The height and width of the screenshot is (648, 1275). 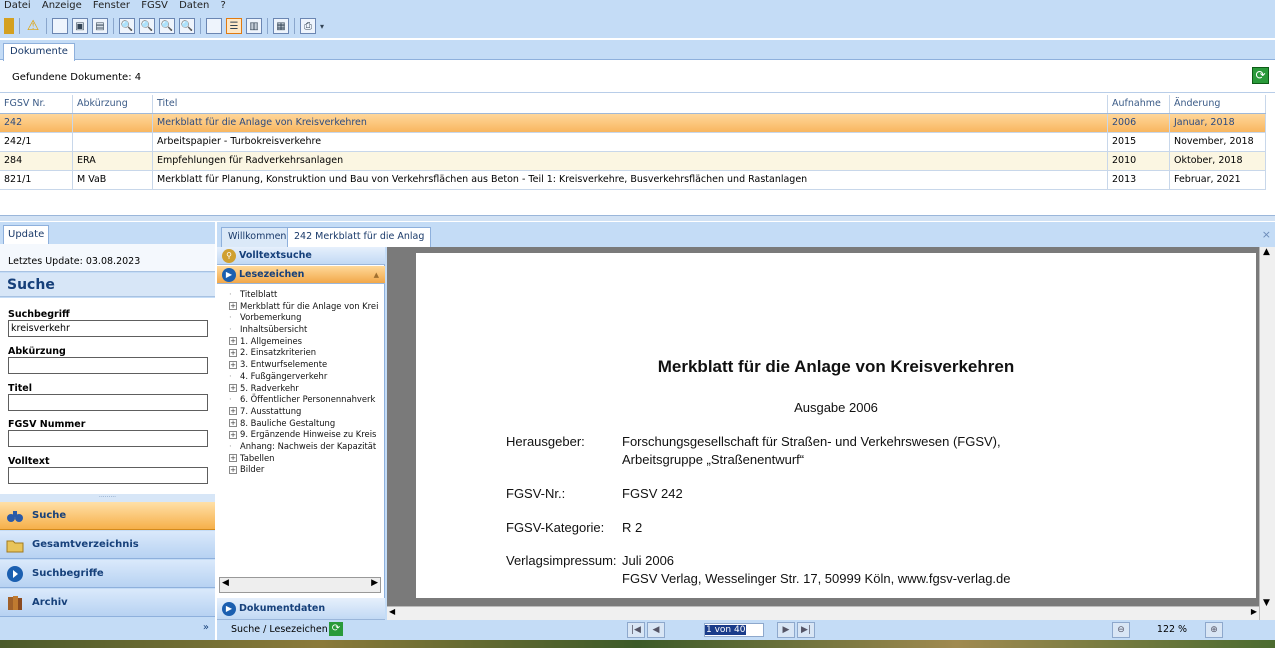 What do you see at coordinates (359, 237) in the screenshot?
I see `tab-document-242: 242 Merkblatt für die Anlag` at bounding box center [359, 237].